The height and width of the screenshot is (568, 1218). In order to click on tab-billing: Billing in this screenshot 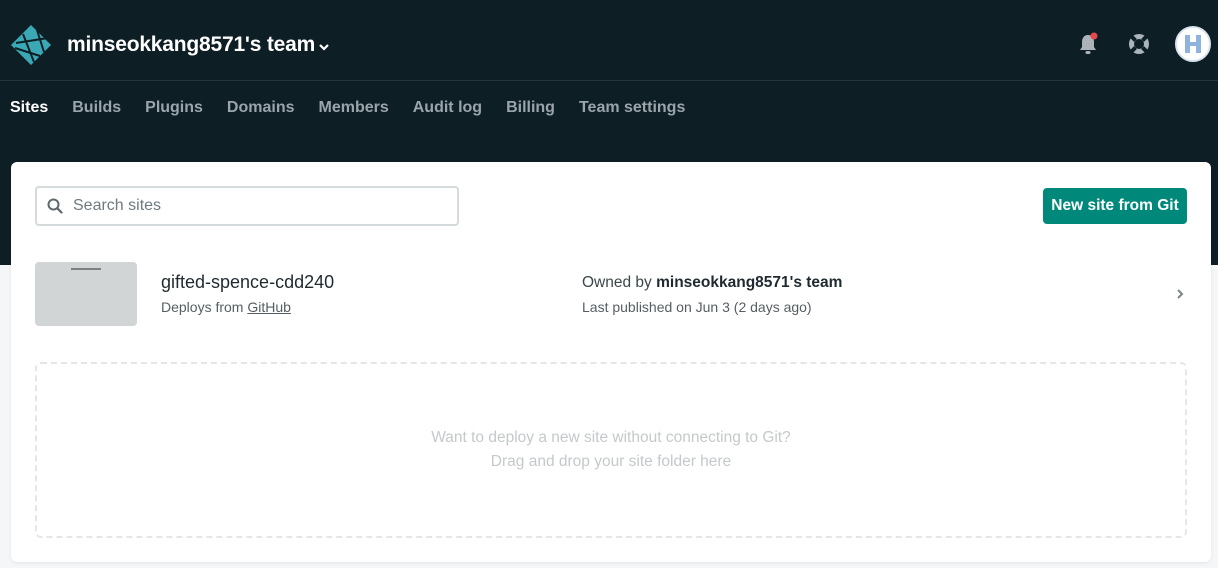, I will do `click(530, 111)`.